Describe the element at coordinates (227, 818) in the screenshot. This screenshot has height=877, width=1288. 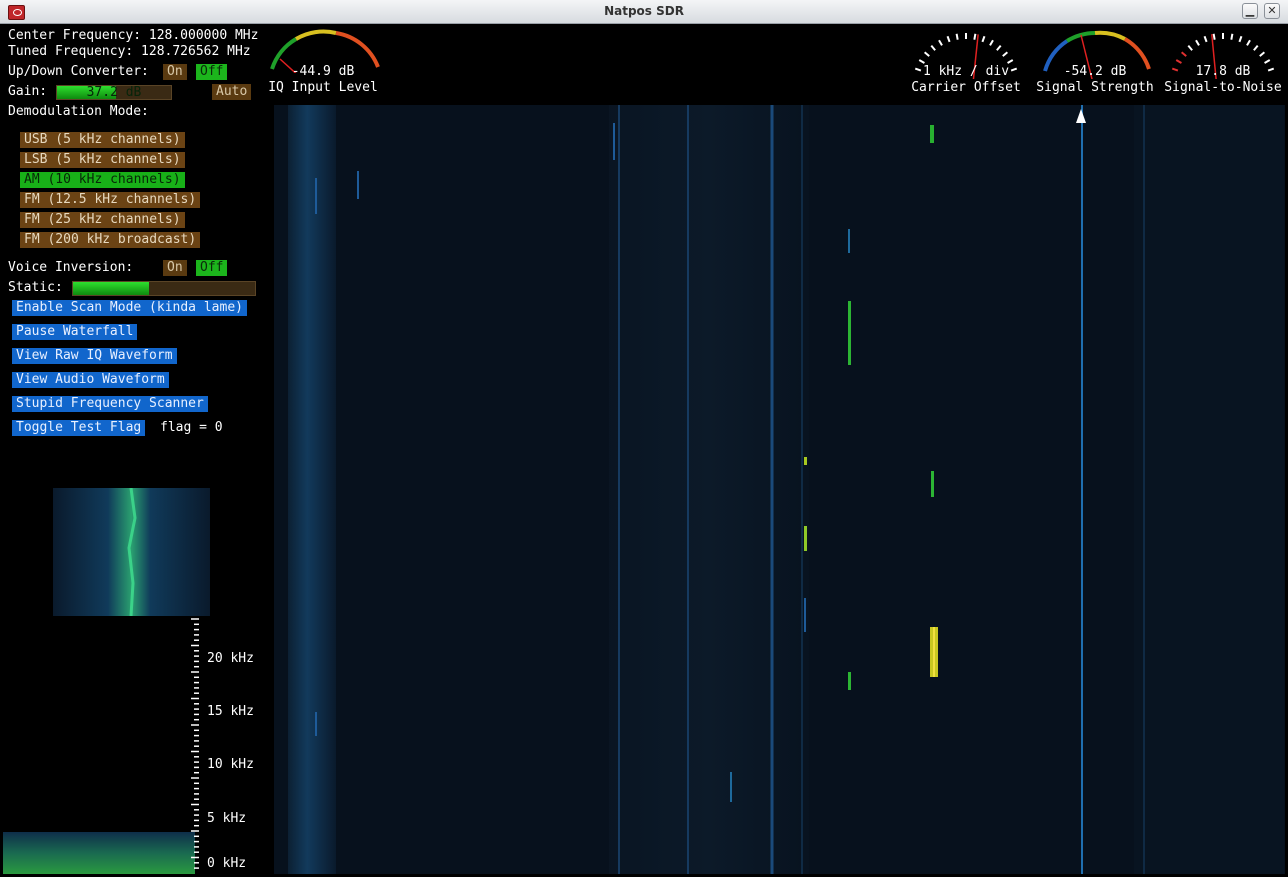
I see `axis-tick-label: 5 kHz` at that location.